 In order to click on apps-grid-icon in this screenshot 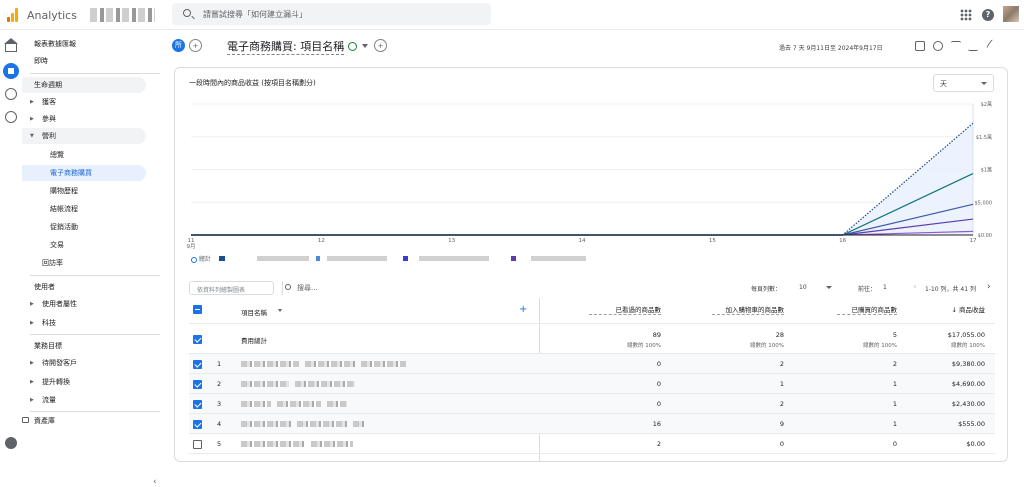, I will do `click(966, 15)`.